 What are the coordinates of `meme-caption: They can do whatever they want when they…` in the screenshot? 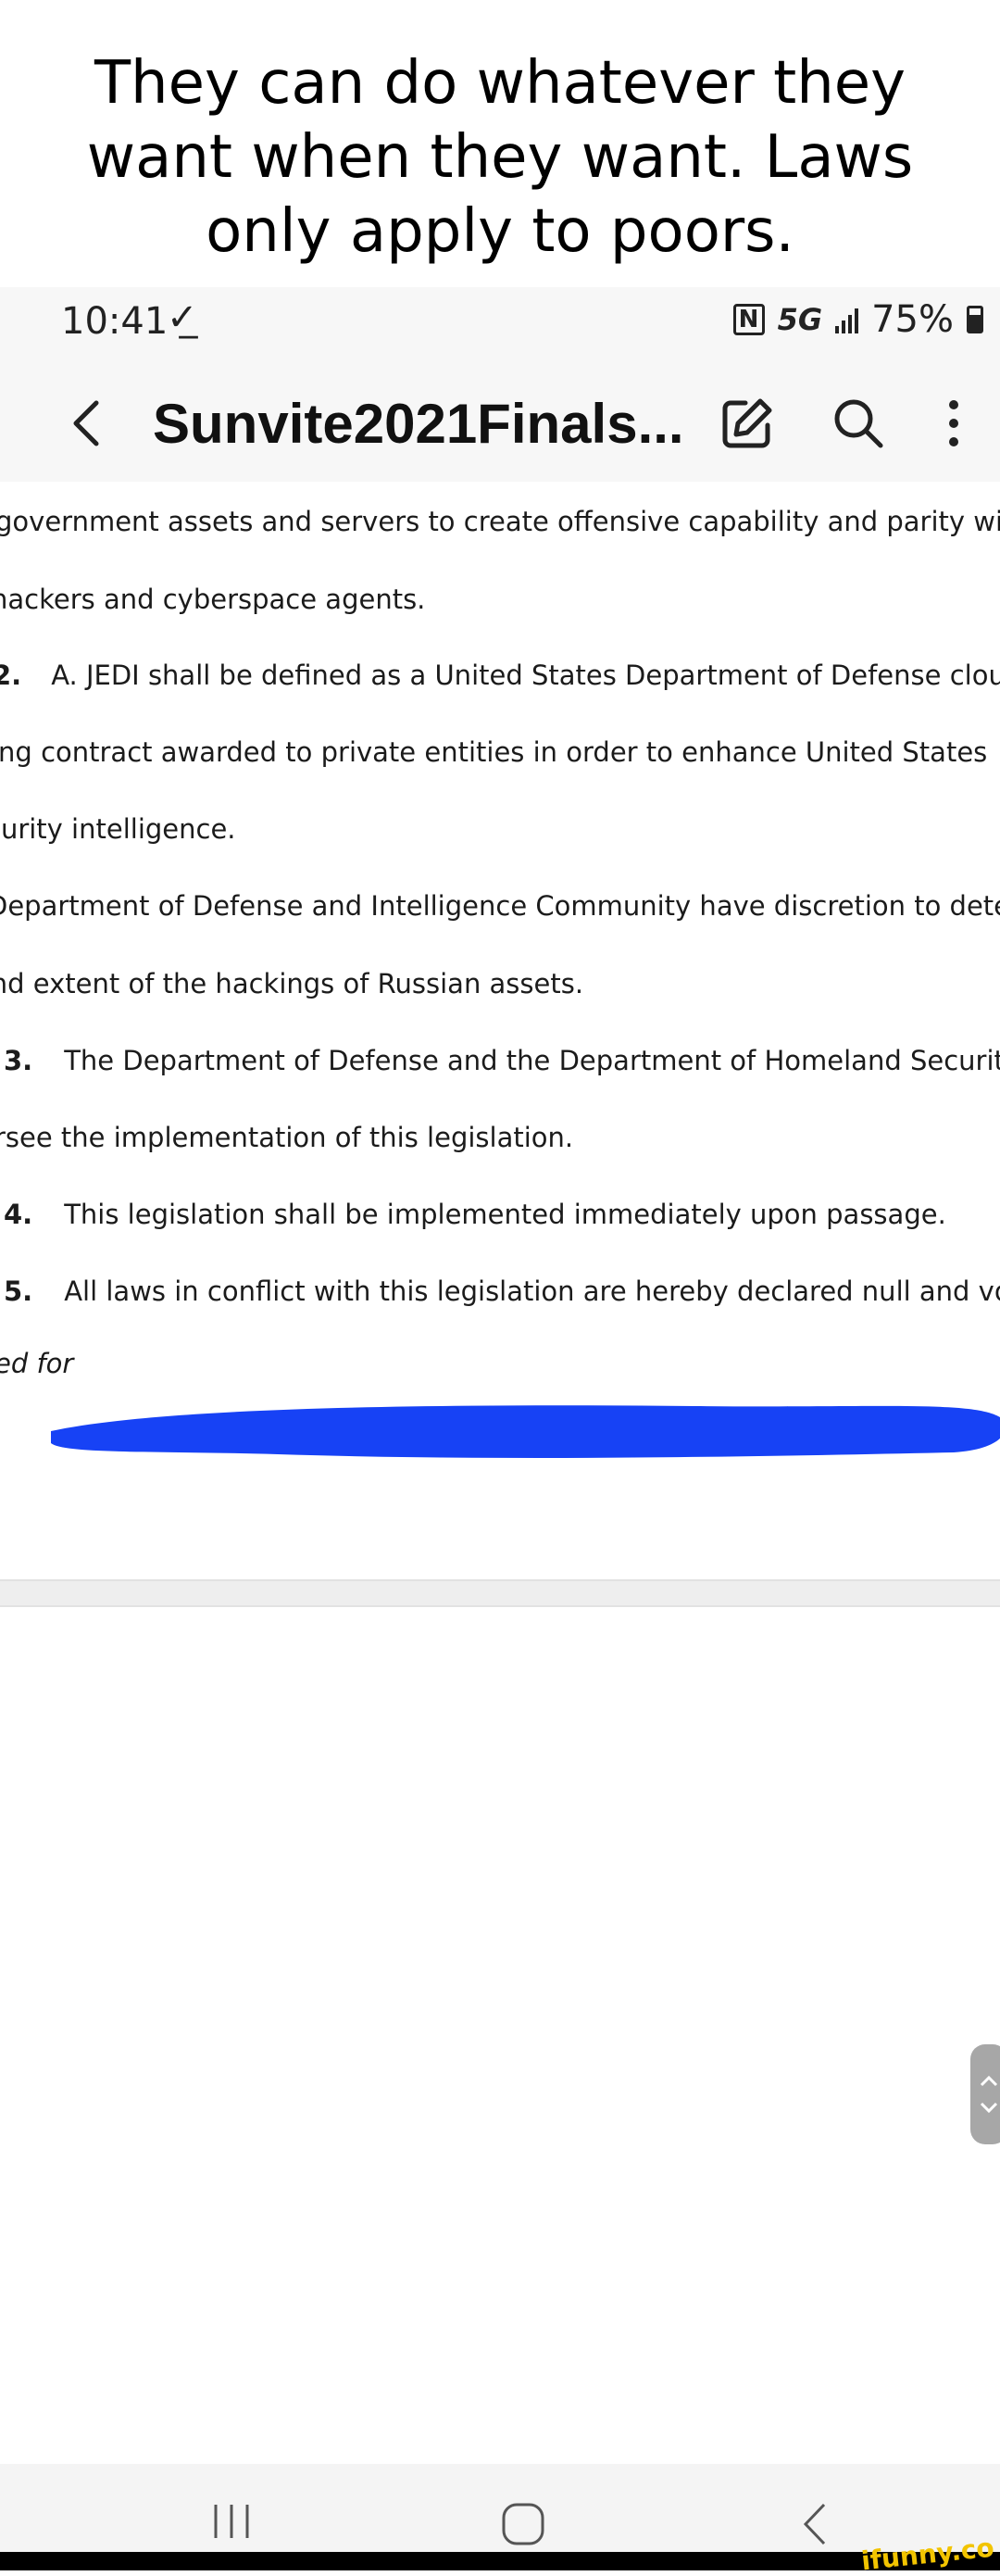 It's located at (500, 157).